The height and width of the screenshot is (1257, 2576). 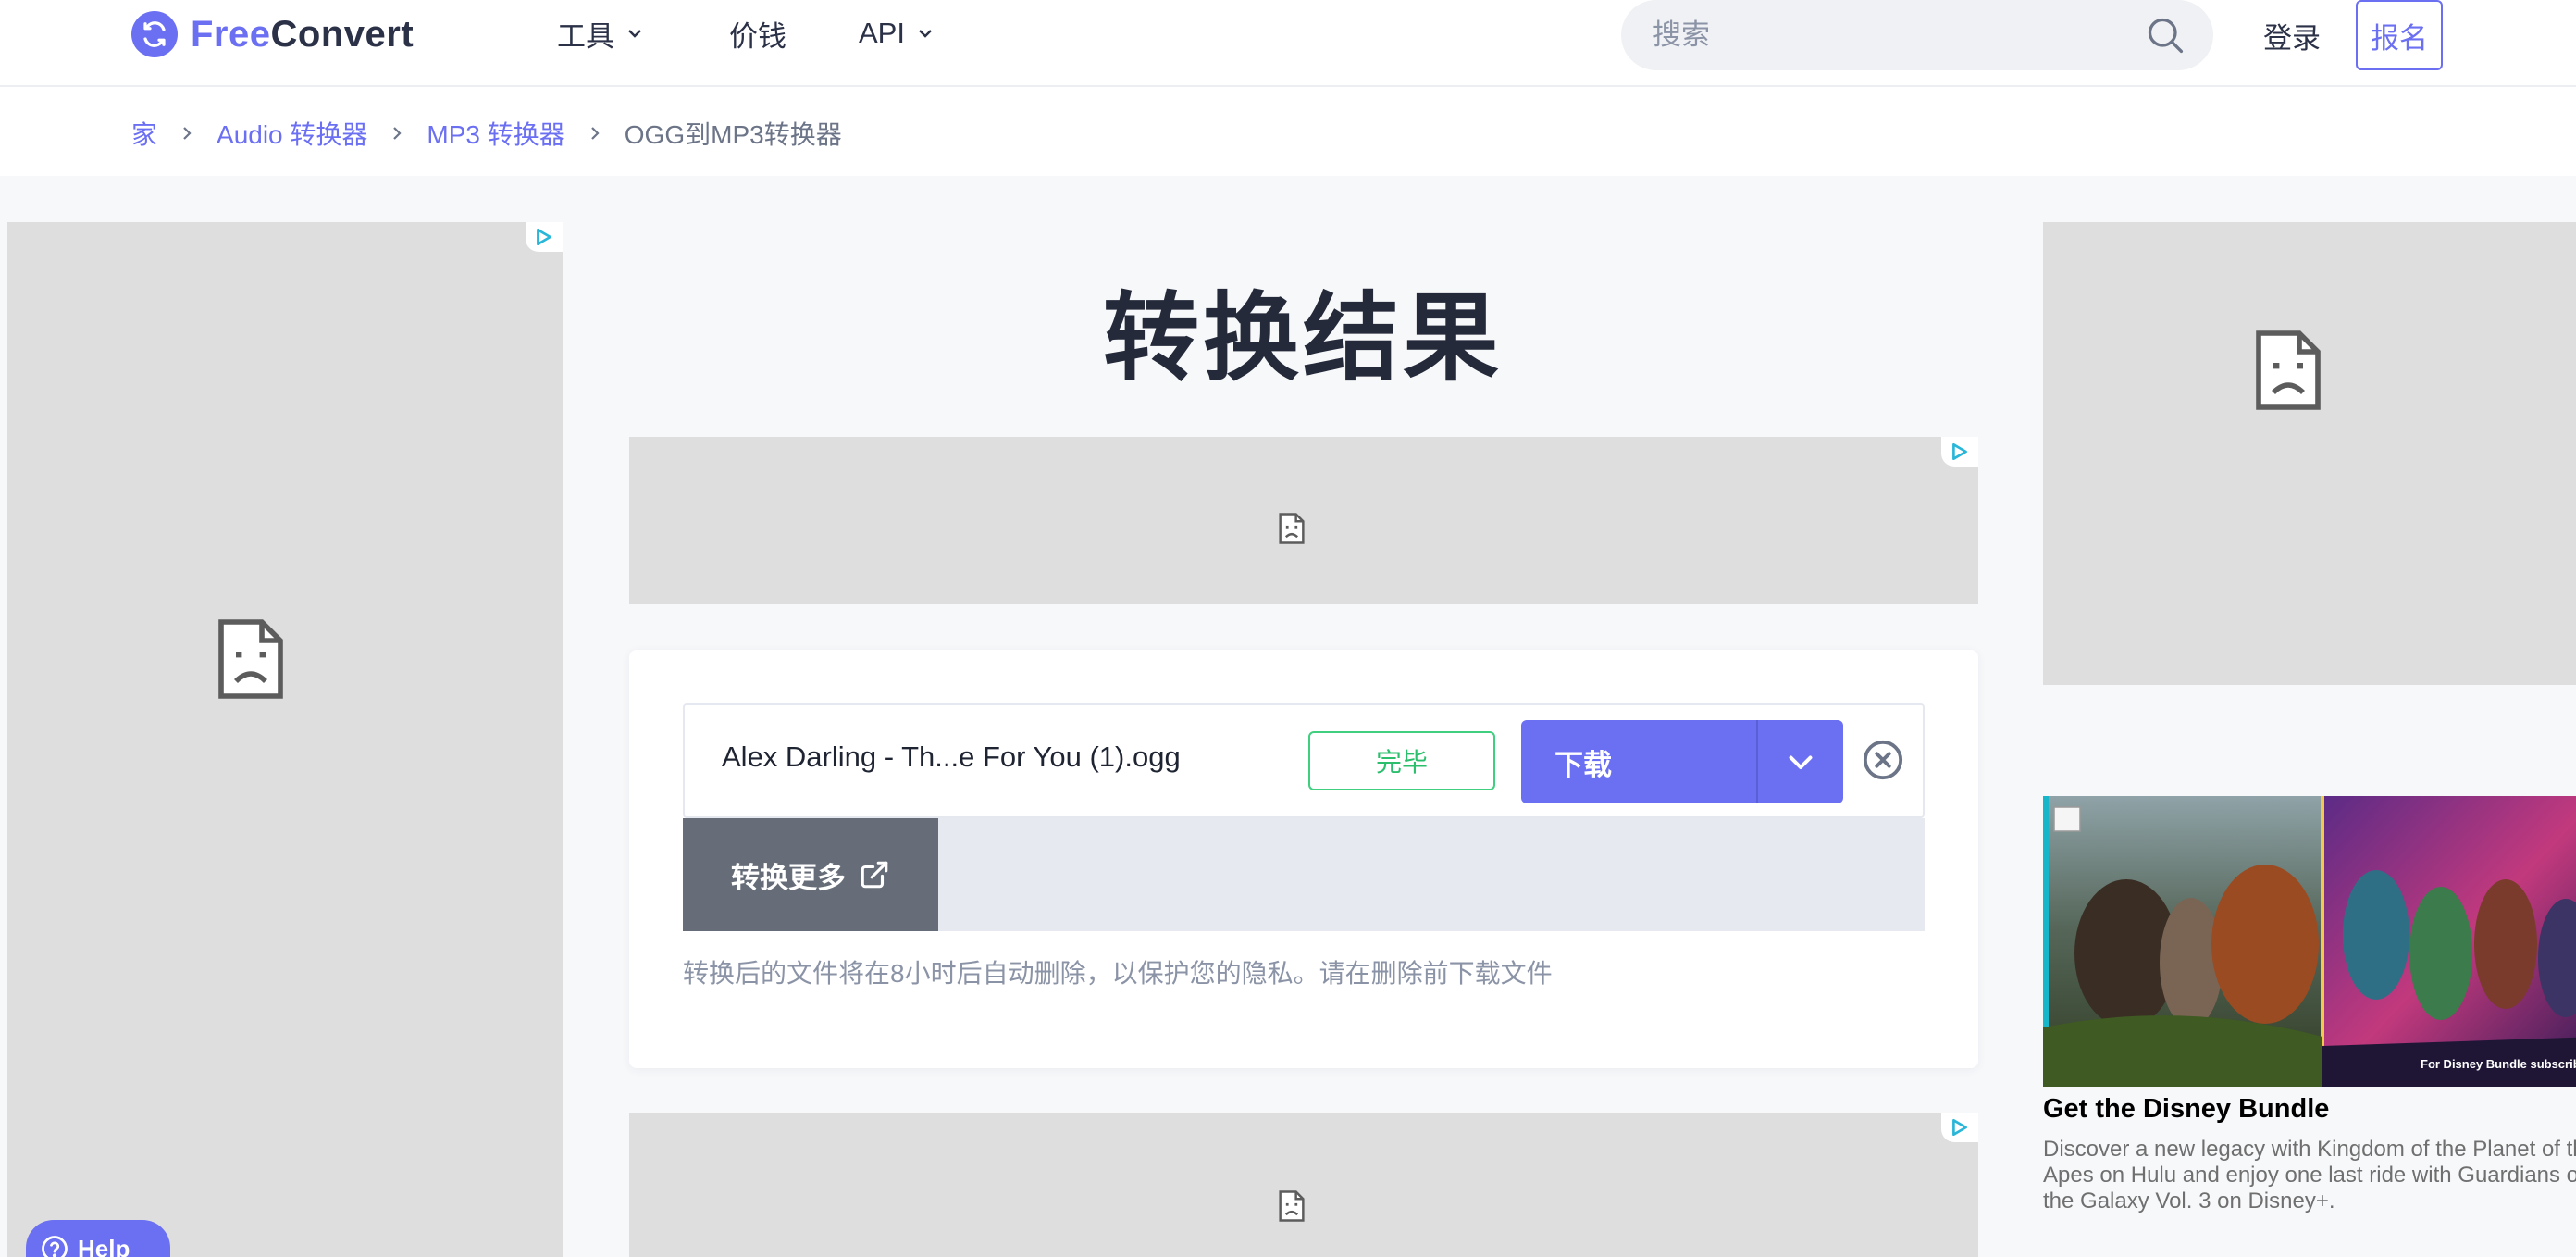 What do you see at coordinates (1303, 338) in the screenshot?
I see `page-title: 转换结果` at bounding box center [1303, 338].